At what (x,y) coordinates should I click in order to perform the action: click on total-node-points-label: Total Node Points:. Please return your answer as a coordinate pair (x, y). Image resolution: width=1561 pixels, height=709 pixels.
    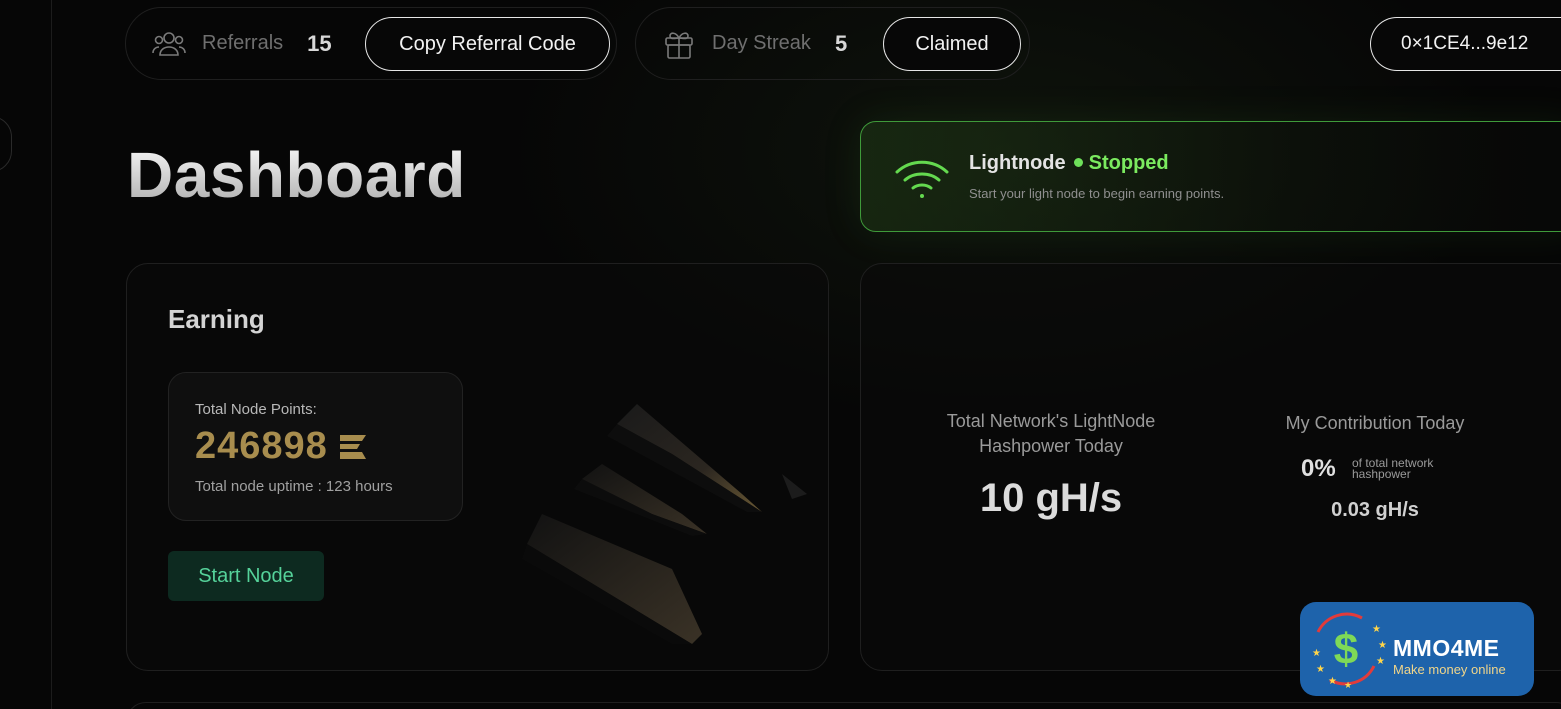
    Looking at the image, I should click on (256, 409).